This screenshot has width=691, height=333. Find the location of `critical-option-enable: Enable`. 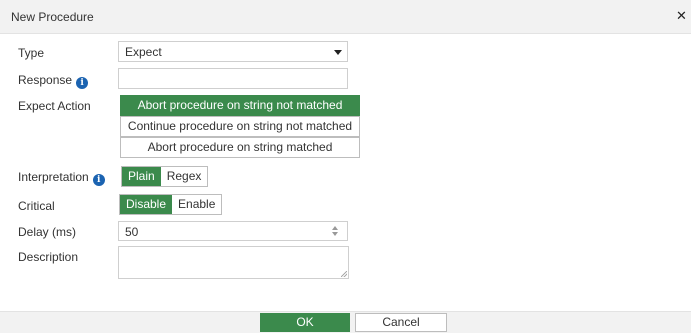

critical-option-enable: Enable is located at coordinates (197, 204).